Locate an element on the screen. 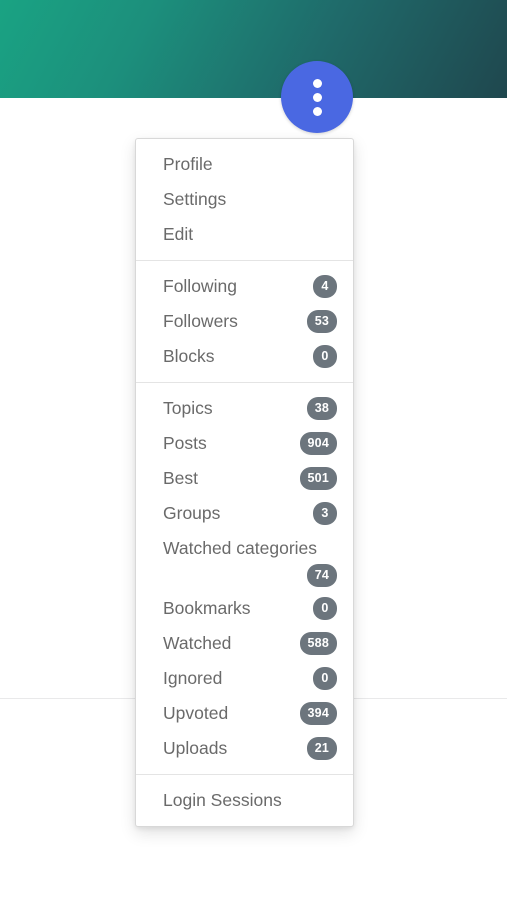 Image resolution: width=507 pixels, height=906 pixels. menu-section-account: Profile Settings Edit is located at coordinates (244, 199).